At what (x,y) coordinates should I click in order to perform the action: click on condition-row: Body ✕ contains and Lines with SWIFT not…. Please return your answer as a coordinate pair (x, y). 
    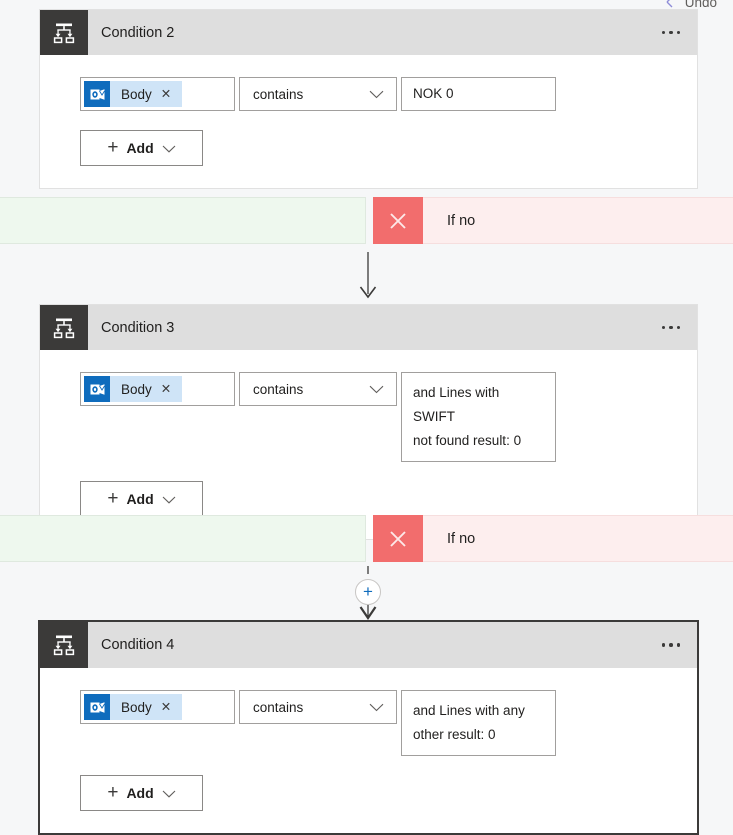
    Looking at the image, I should click on (388, 417).